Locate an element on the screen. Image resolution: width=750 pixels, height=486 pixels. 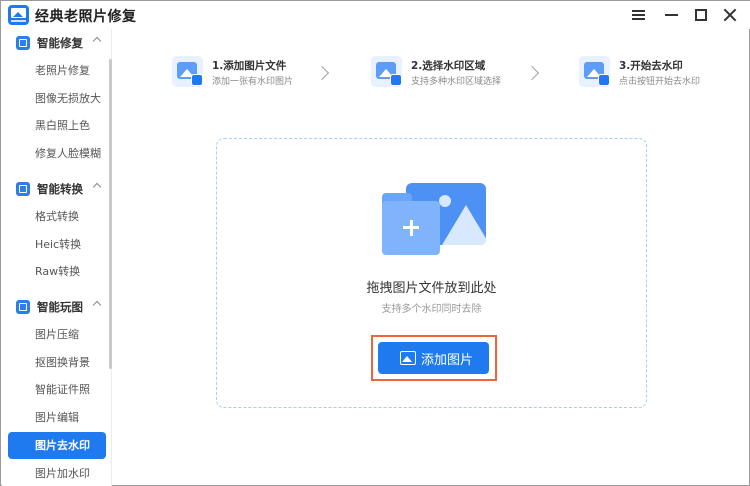
sidebar-item-face-deblur: 修复人脸模糊 is located at coordinates (57, 153).